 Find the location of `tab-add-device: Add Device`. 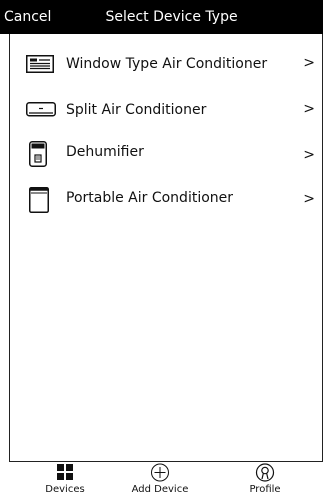

tab-add-device: Add Device is located at coordinates (160, 478).